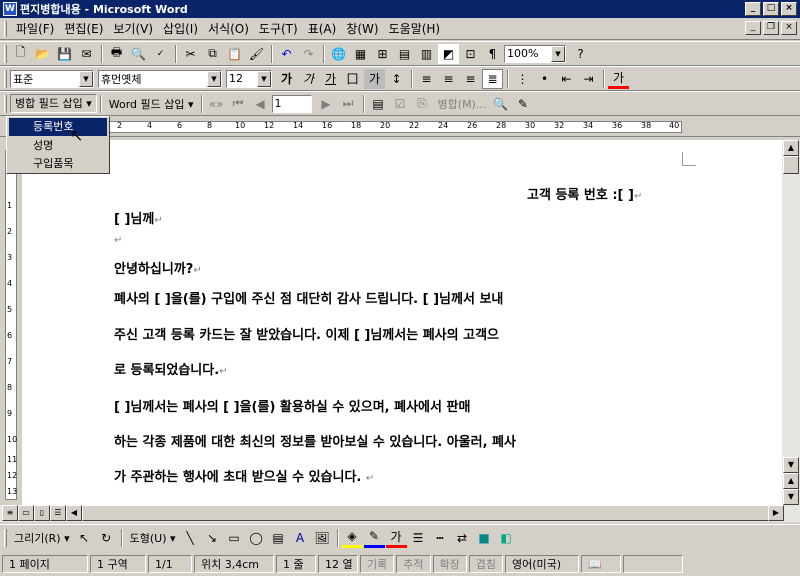  Describe the element at coordinates (330, 79) in the screenshot. I see `underline-icon: 가` at that location.